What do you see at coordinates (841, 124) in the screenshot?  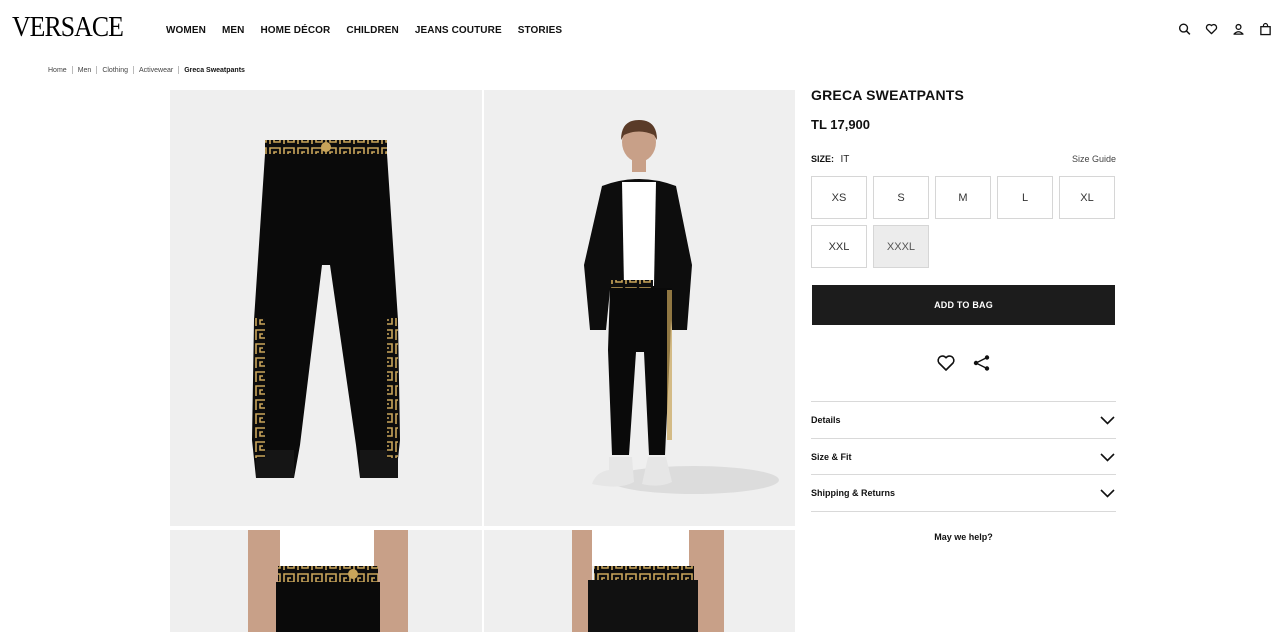 I see `product-price: TL 17,900` at bounding box center [841, 124].